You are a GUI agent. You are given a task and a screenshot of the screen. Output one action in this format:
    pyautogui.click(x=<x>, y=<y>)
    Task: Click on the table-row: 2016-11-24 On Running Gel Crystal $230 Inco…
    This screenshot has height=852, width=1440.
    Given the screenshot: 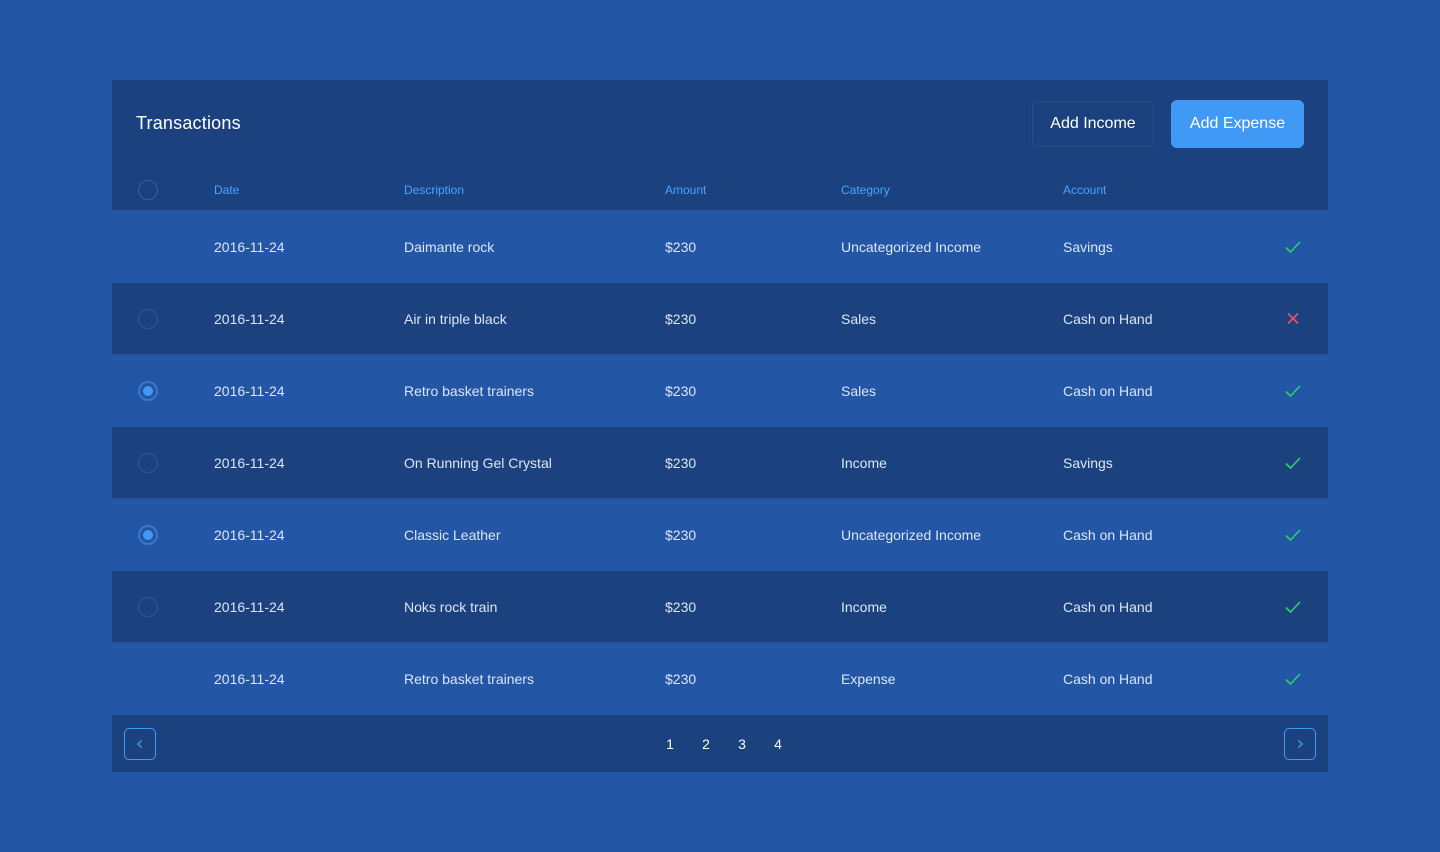 What is the action you would take?
    pyautogui.click(x=720, y=463)
    